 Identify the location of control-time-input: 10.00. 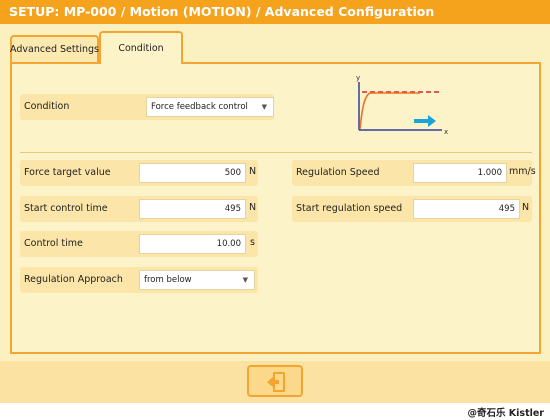
(192, 244).